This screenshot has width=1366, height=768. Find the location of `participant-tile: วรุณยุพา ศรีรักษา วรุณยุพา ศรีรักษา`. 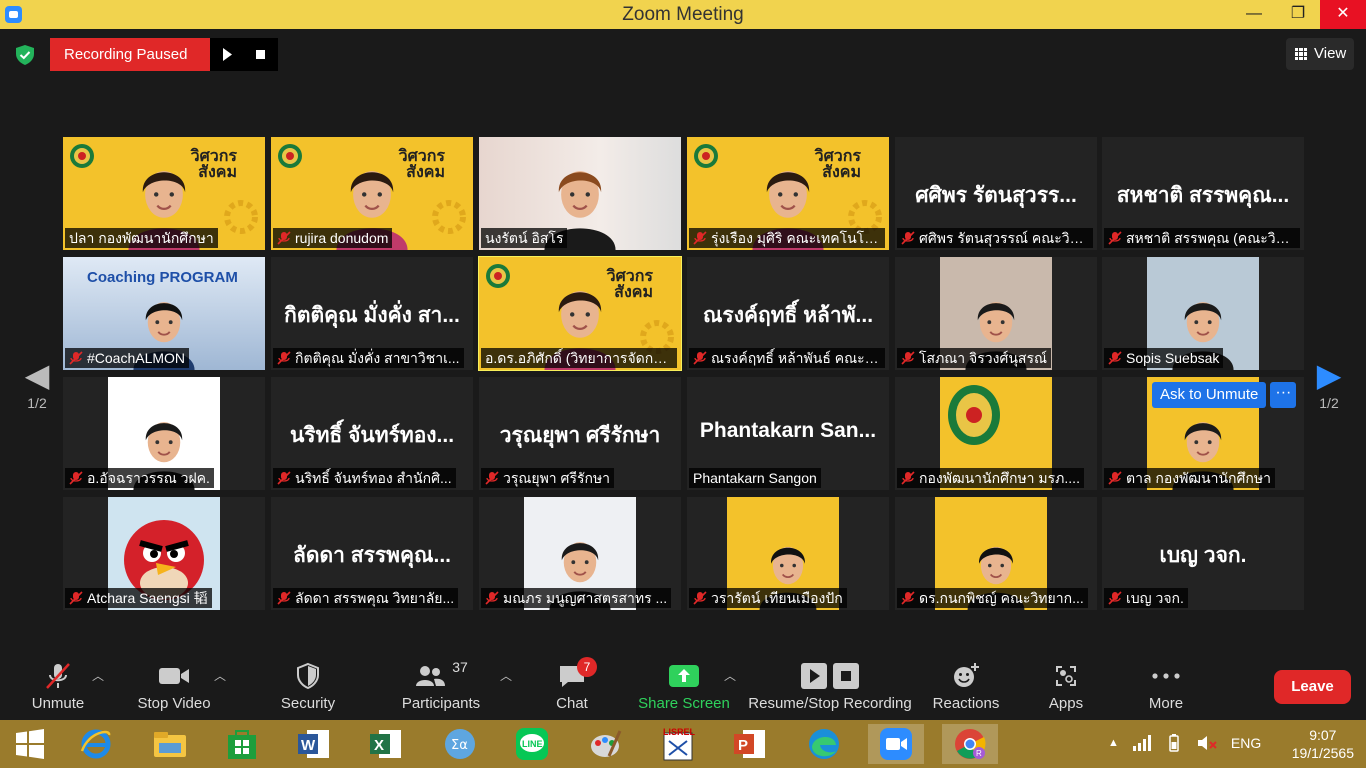

participant-tile: วรุณยุพา ศรีรักษา วรุณยุพา ศรีรักษา is located at coordinates (580, 433).